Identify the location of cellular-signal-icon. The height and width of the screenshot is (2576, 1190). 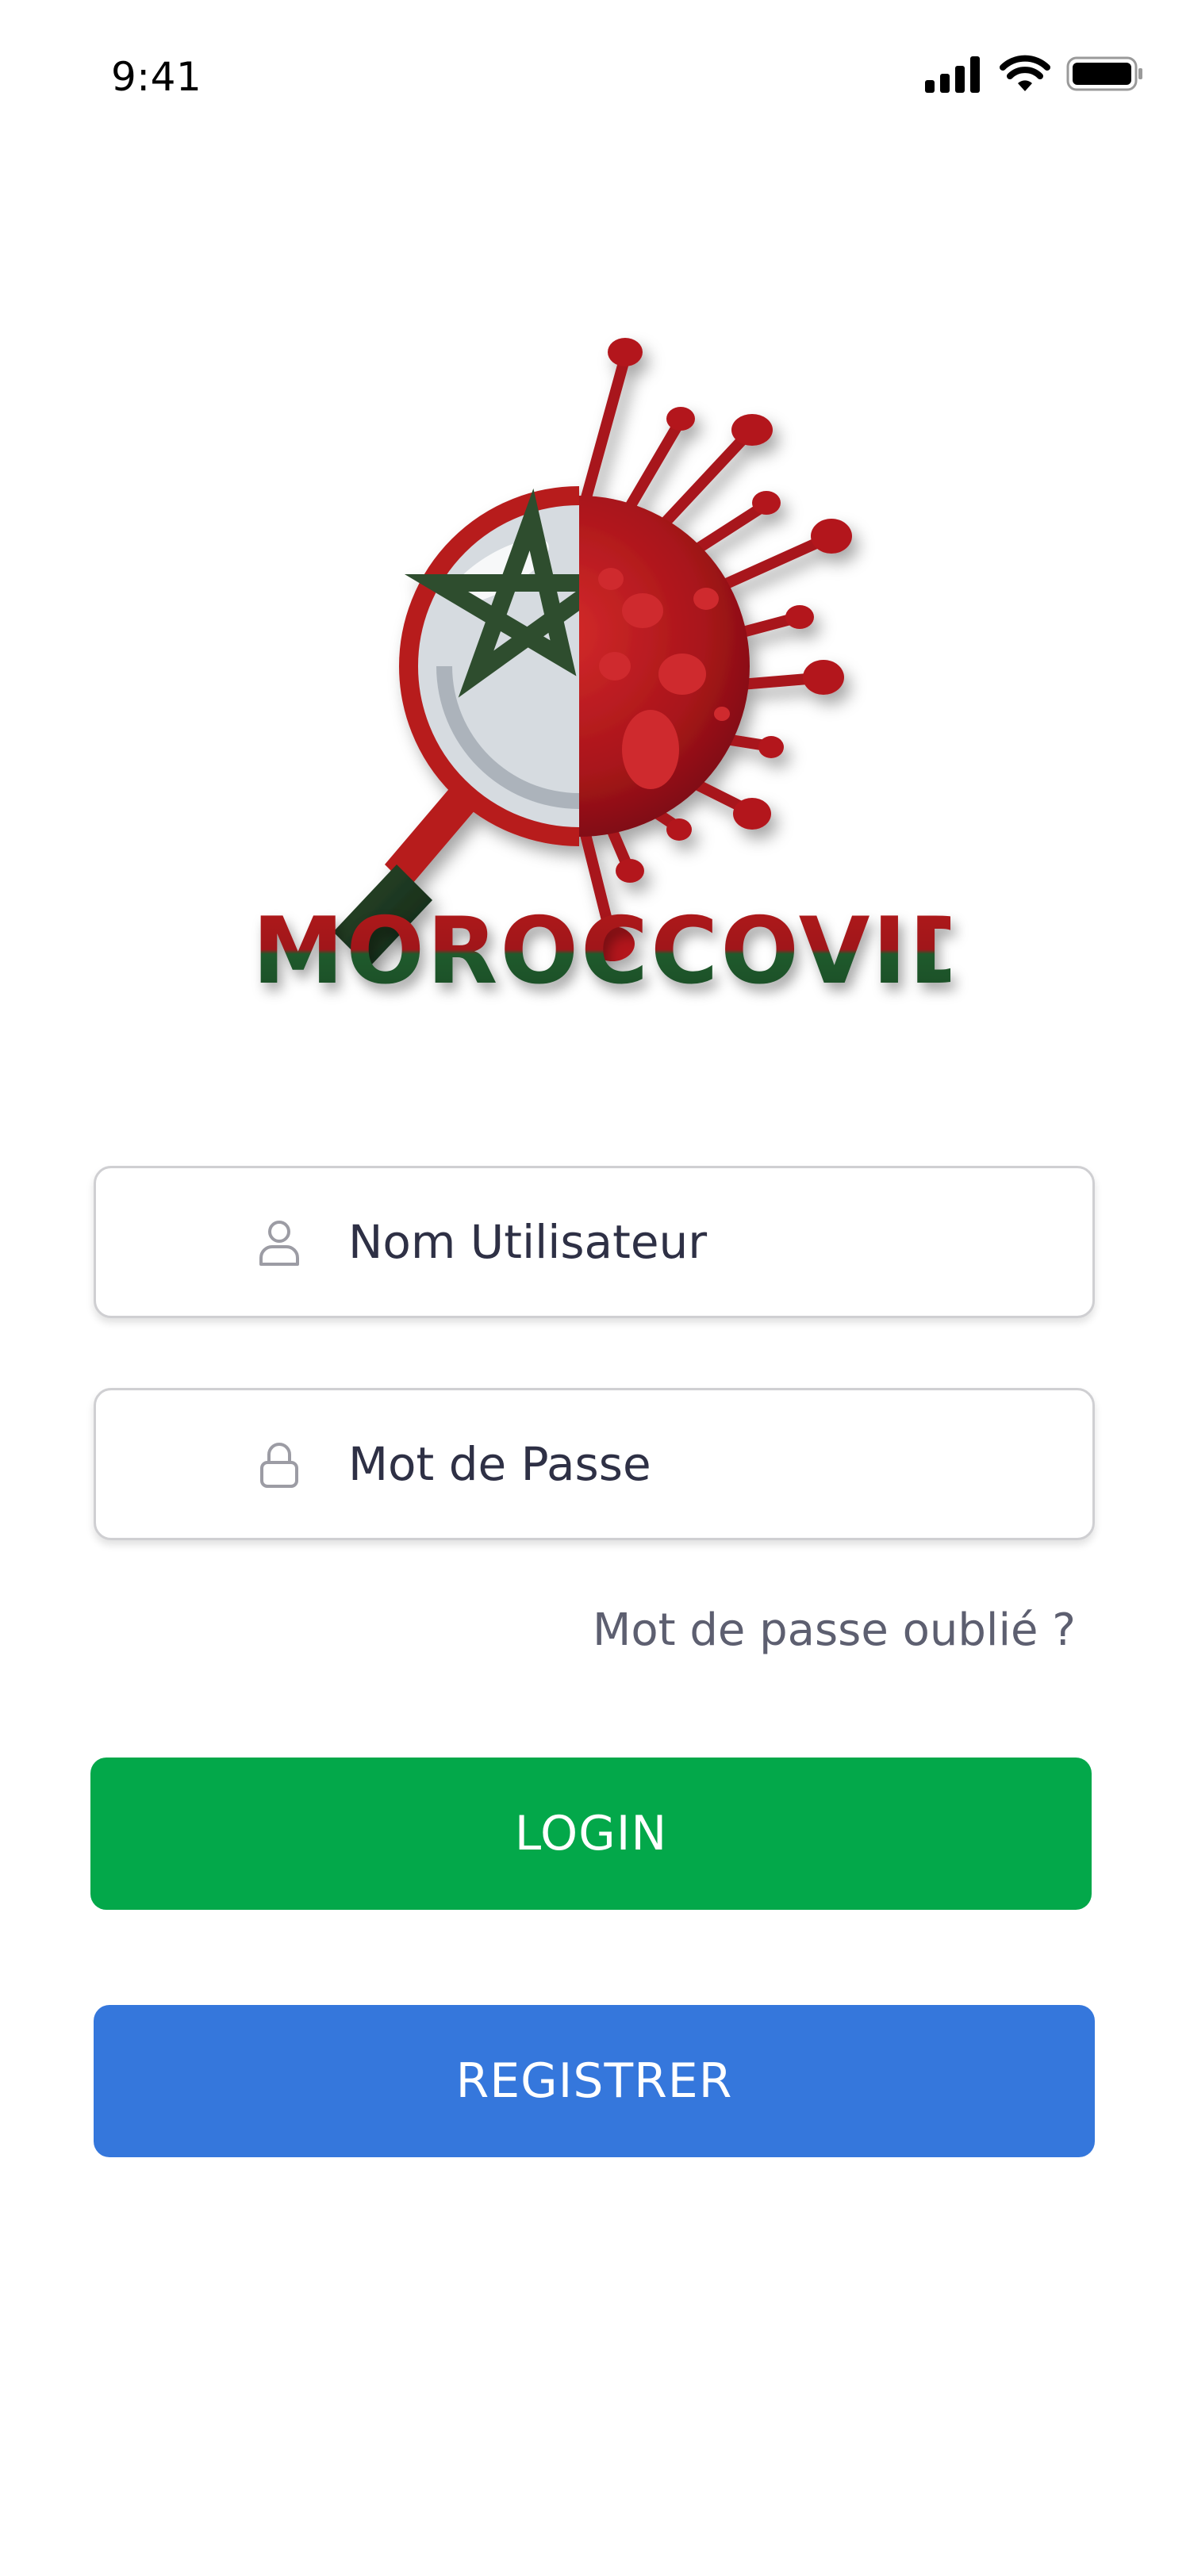
(953, 74).